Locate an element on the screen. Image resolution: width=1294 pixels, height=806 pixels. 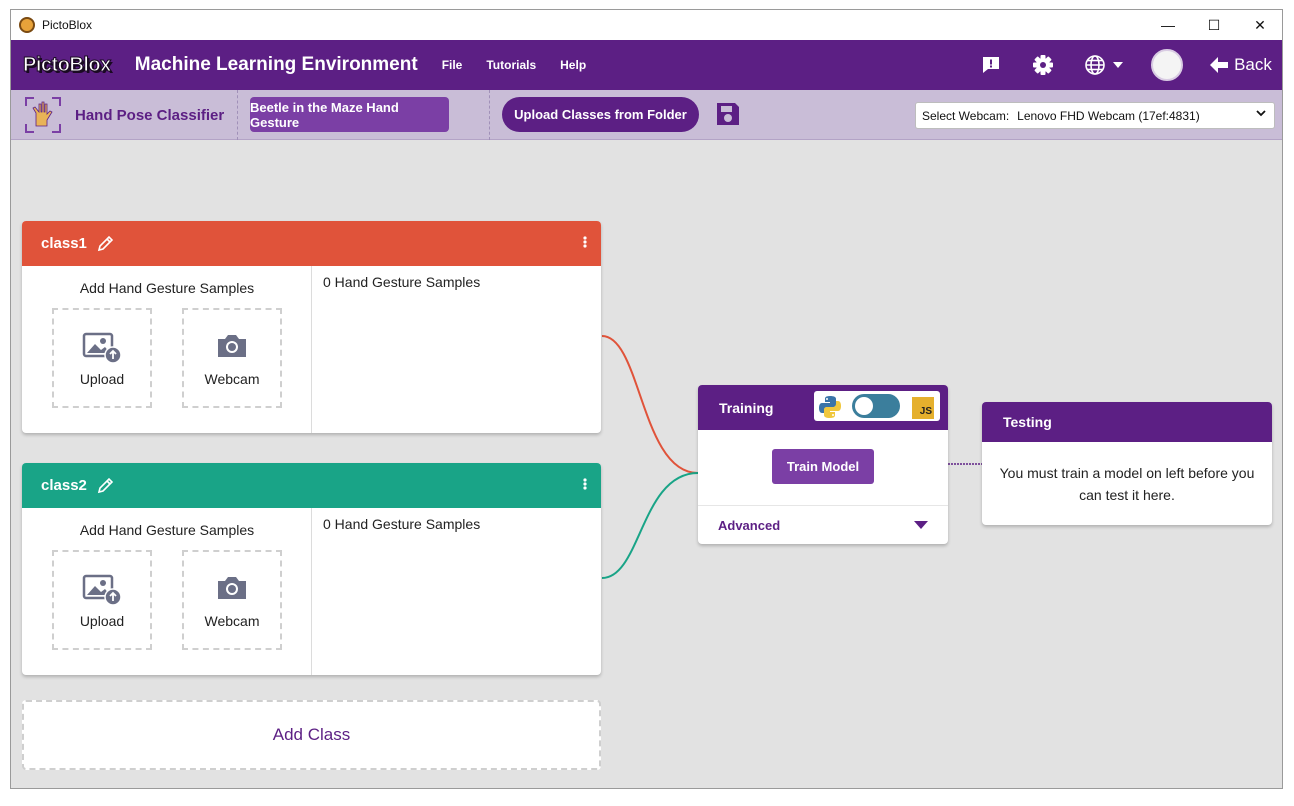
js-label: JS is located at coordinates (925, 411).